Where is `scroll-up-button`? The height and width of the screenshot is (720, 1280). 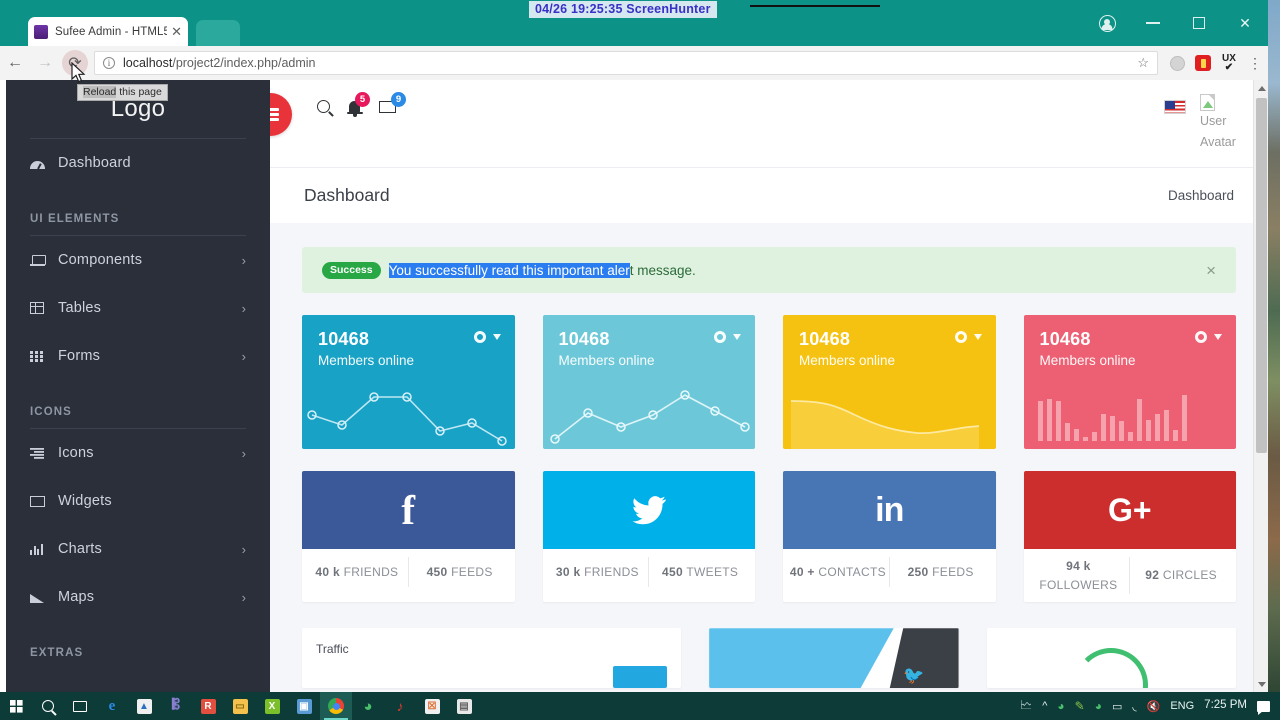
scroll-up-button is located at coordinates (1261, 88).